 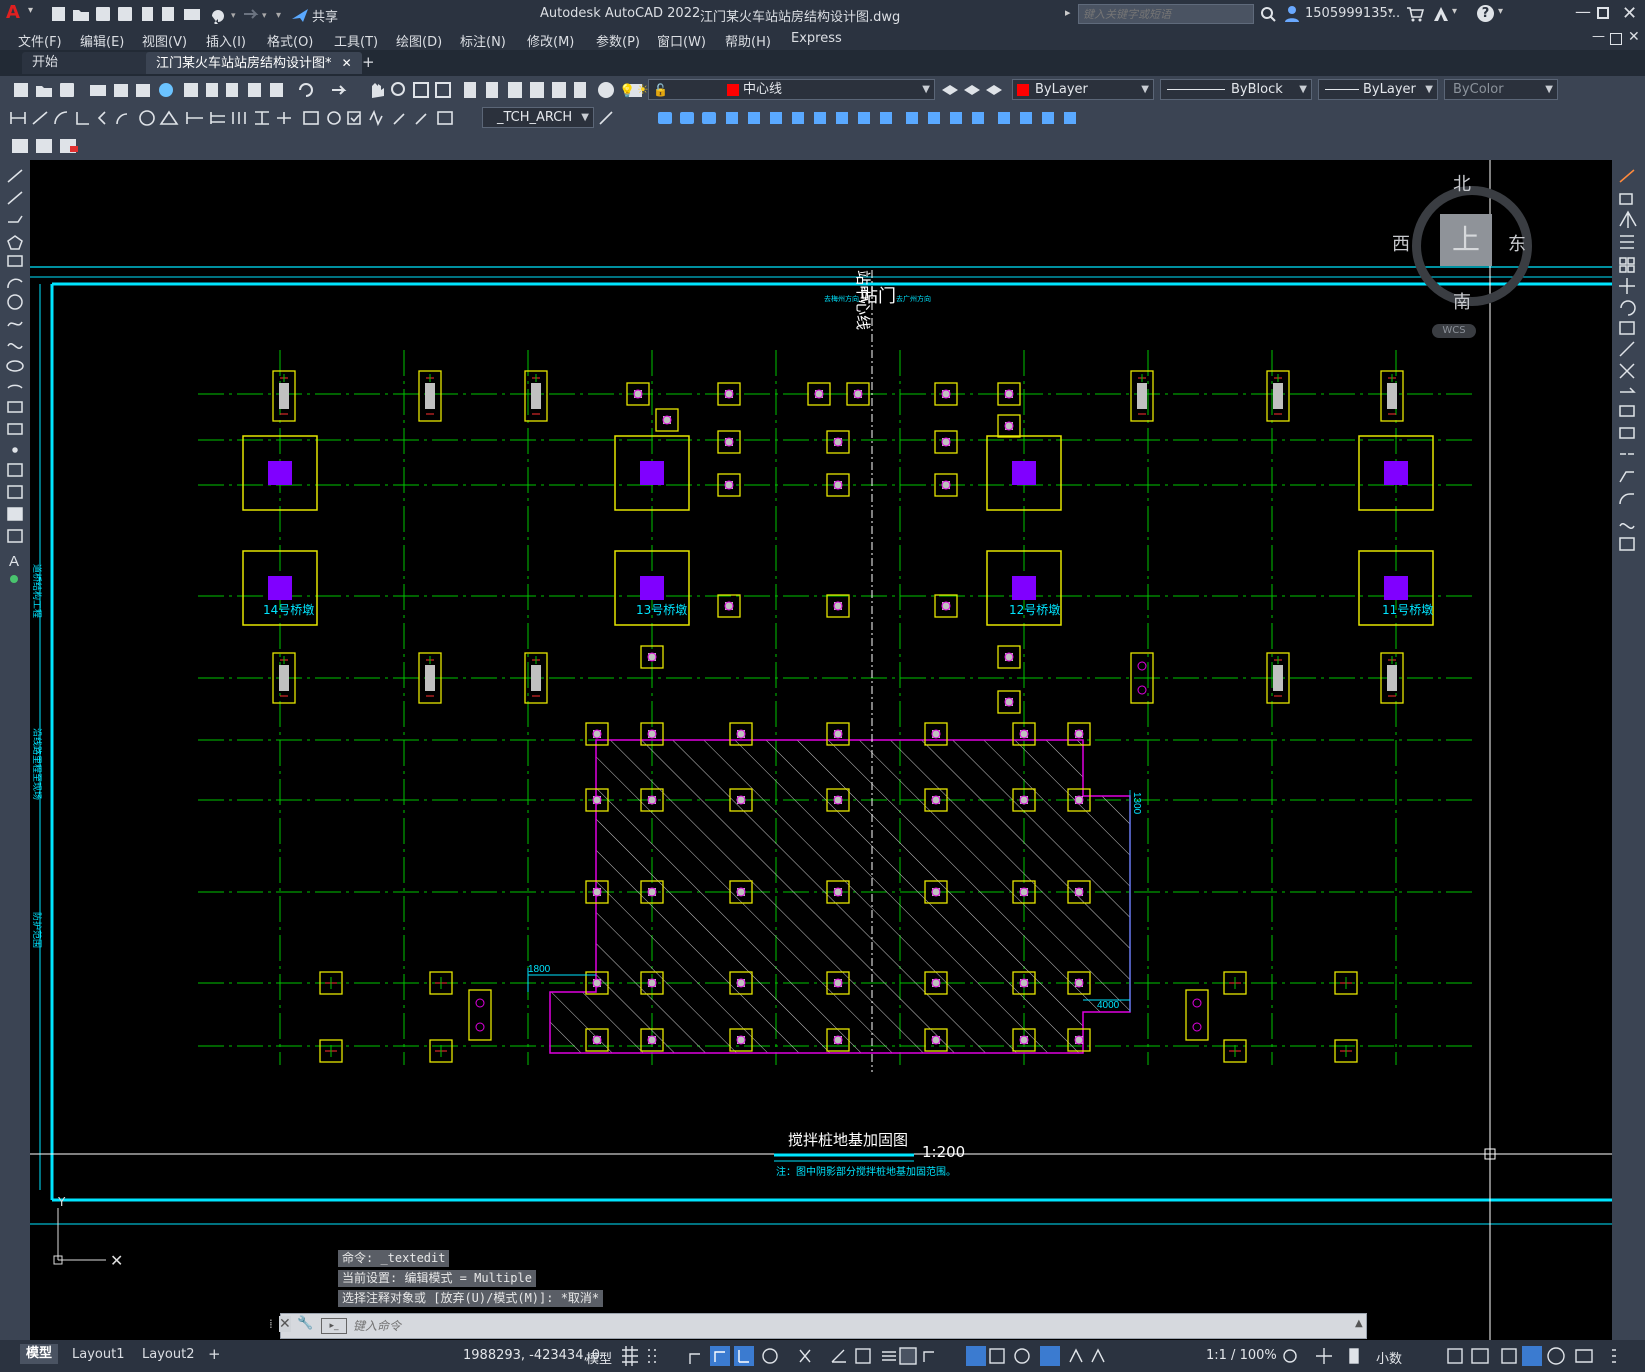 I want to click on fullscreen-icon, so click(x=1584, y=1356).